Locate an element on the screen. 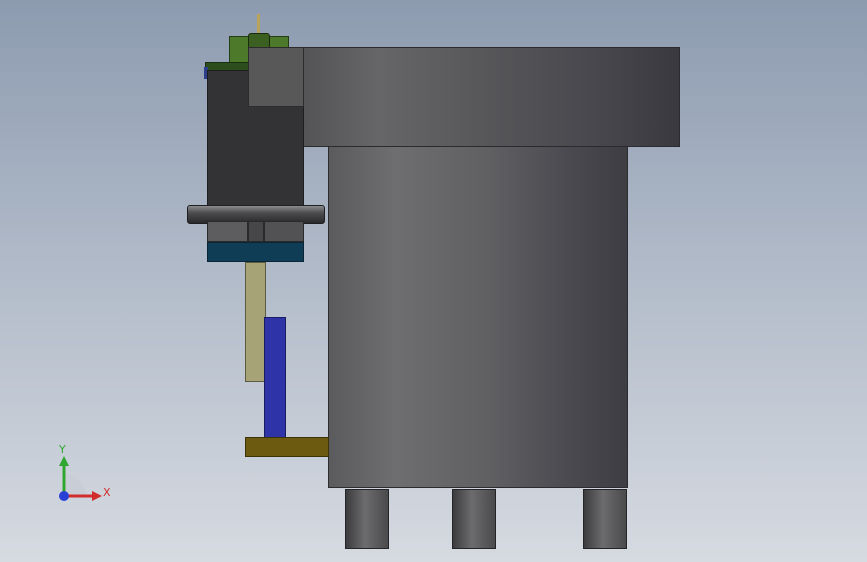 Image resolution: width=867 pixels, height=562 pixels. bottom-bracket-plate is located at coordinates (287, 447).